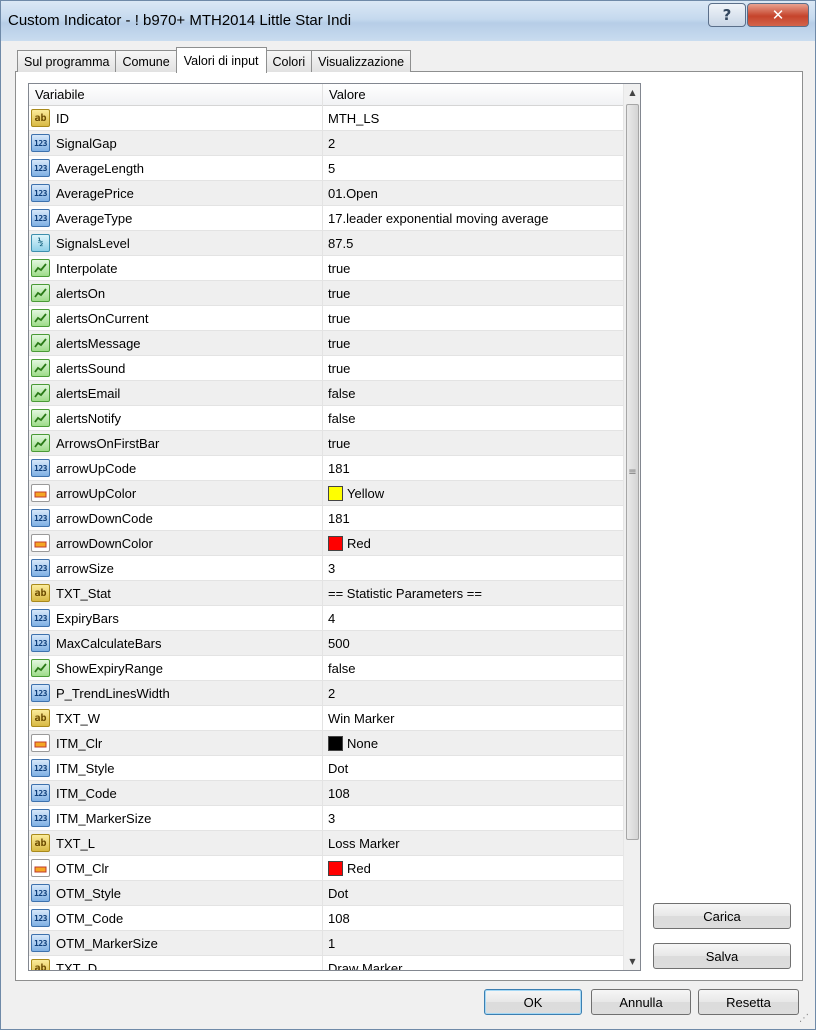 The image size is (816, 1030). I want to click on variable-cell: 123 AverageType, so click(176, 218).